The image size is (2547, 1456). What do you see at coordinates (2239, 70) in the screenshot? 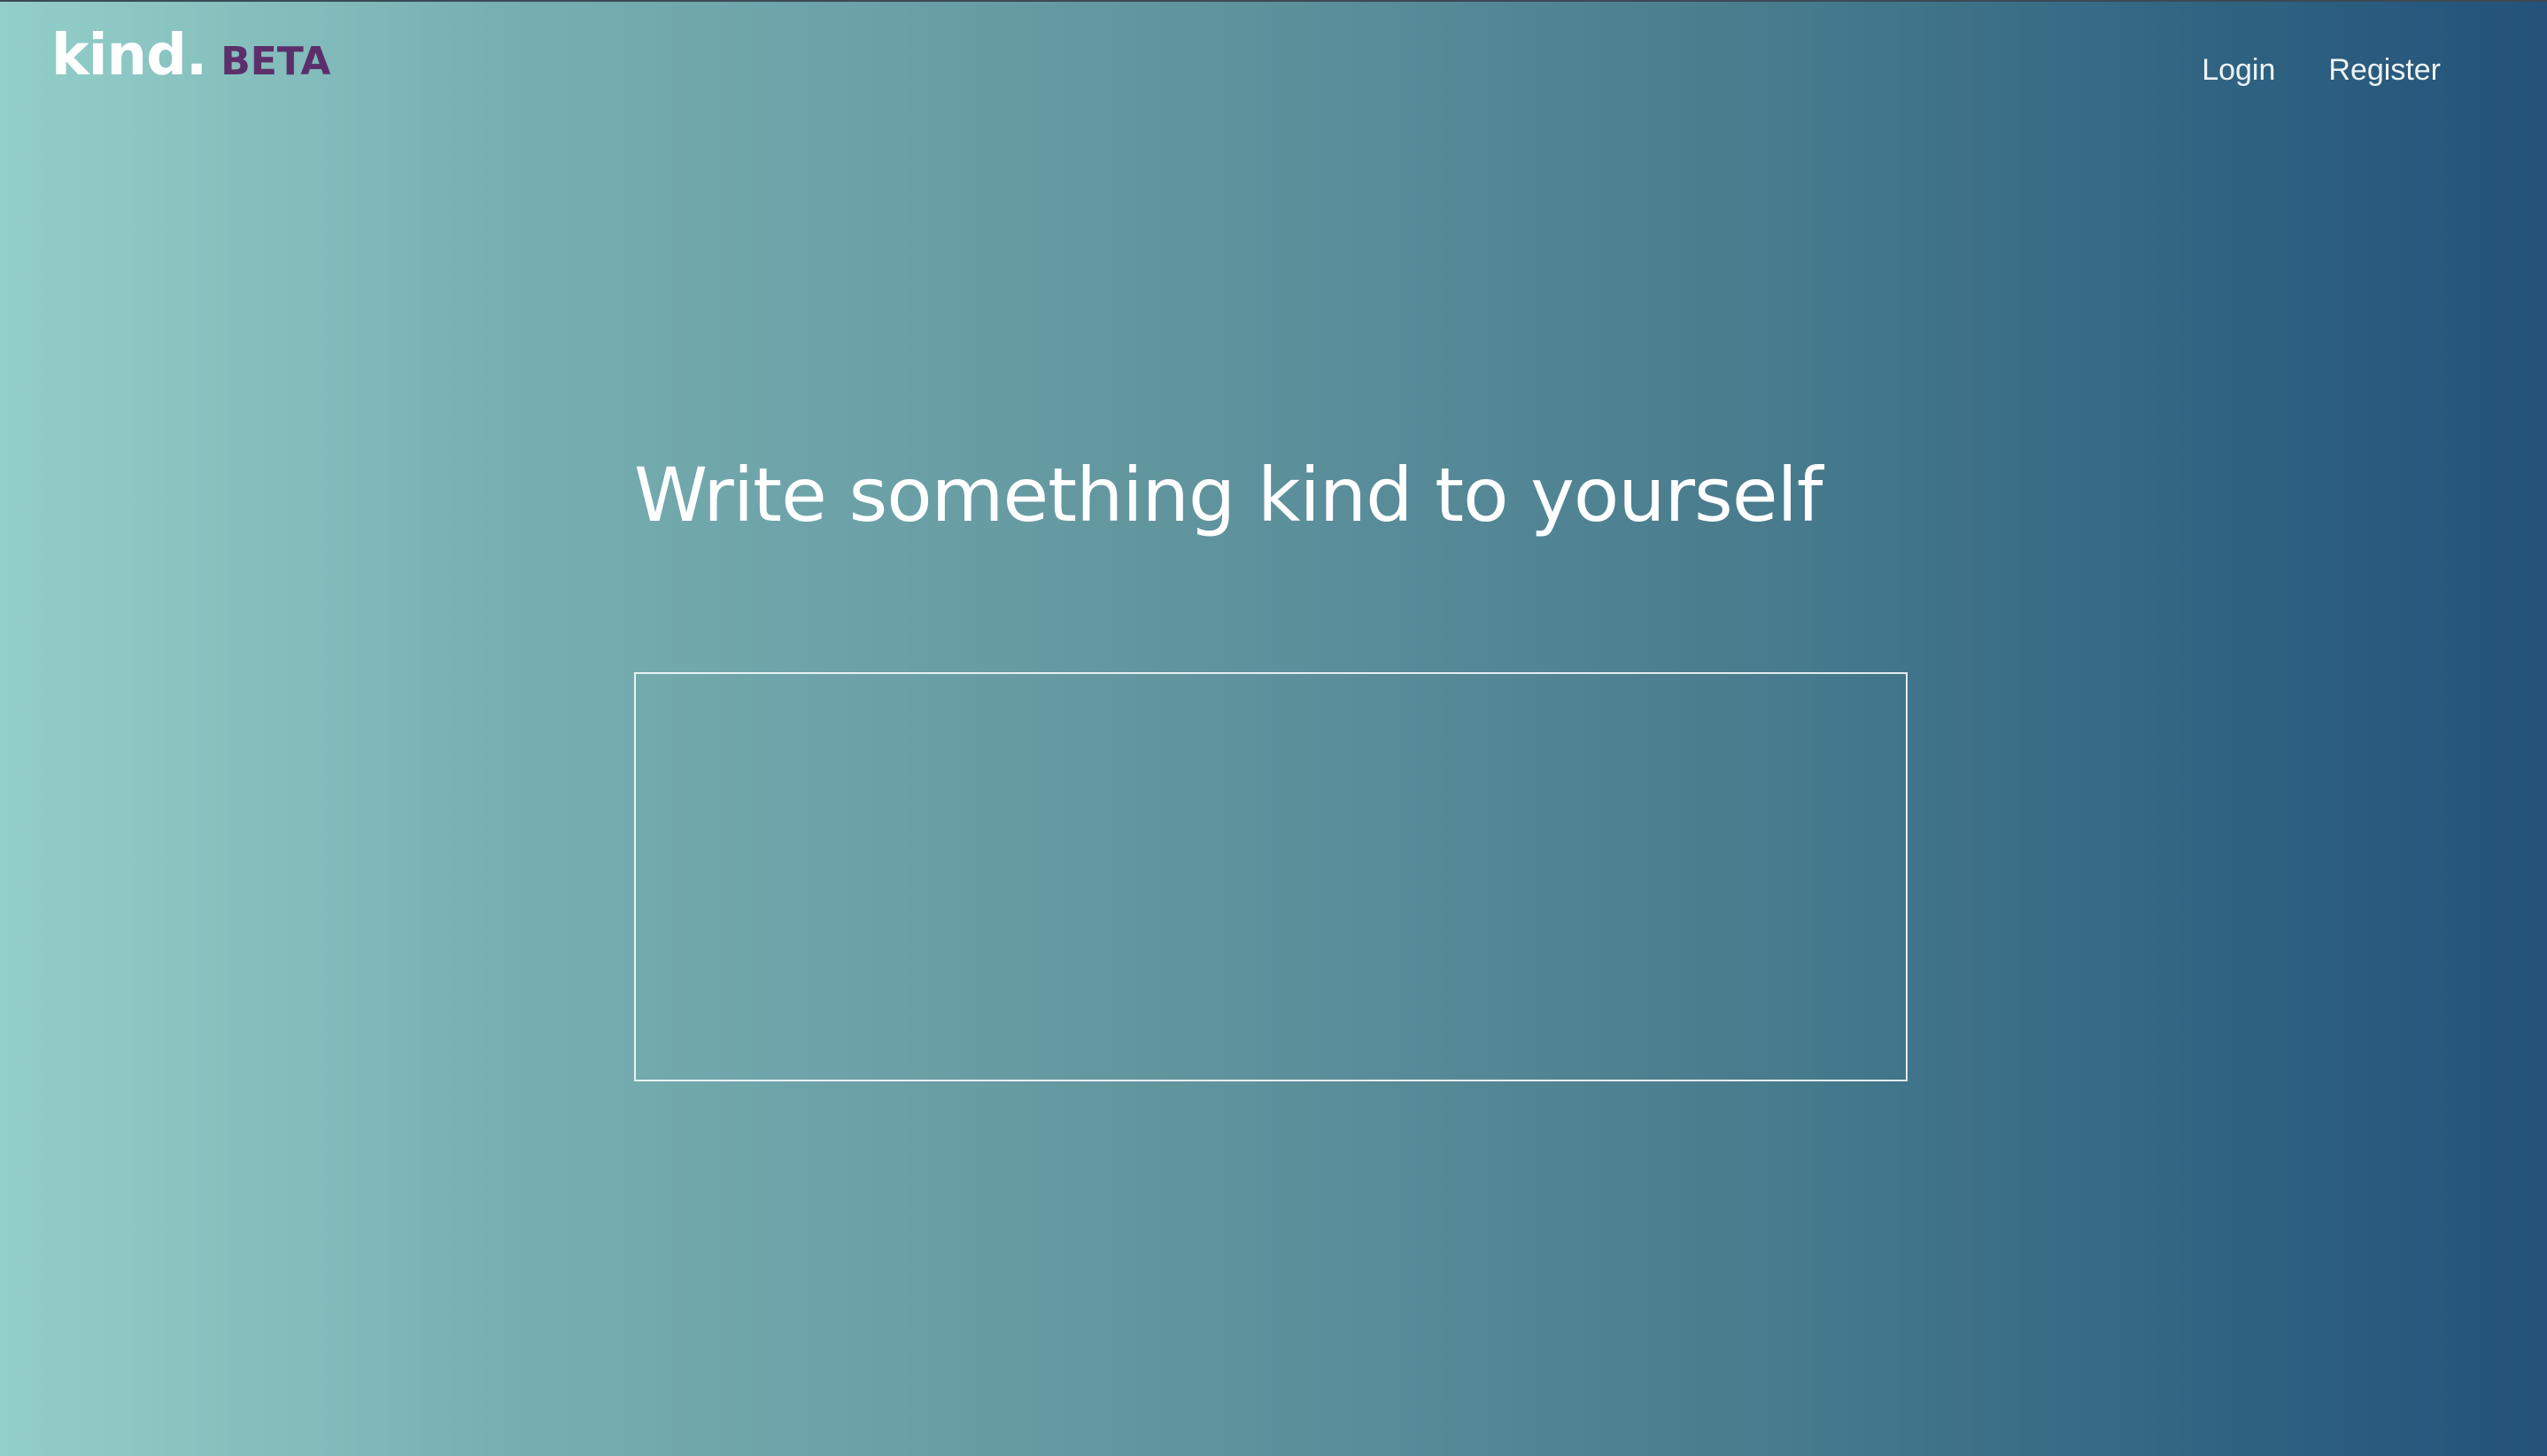
I see `login-link: Login` at bounding box center [2239, 70].